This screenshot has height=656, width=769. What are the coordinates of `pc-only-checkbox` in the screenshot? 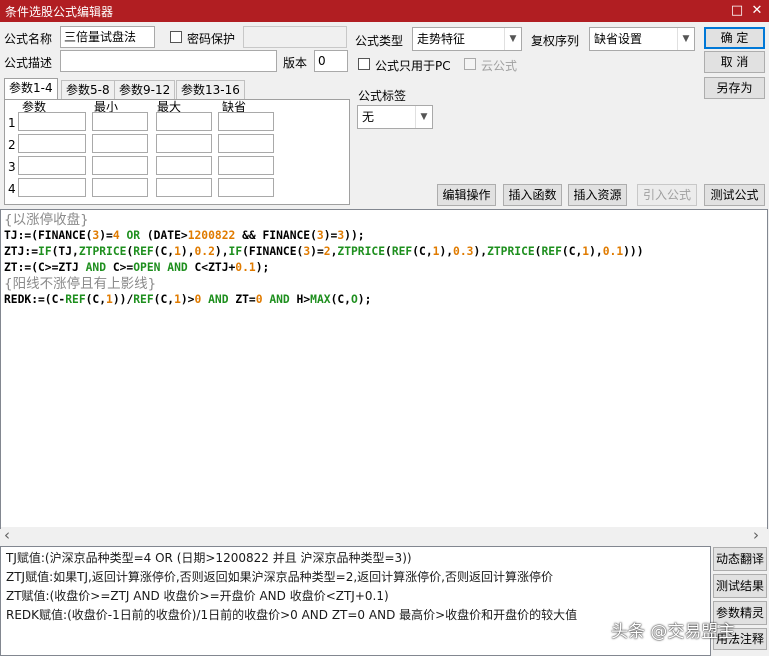 It's located at (364, 64).